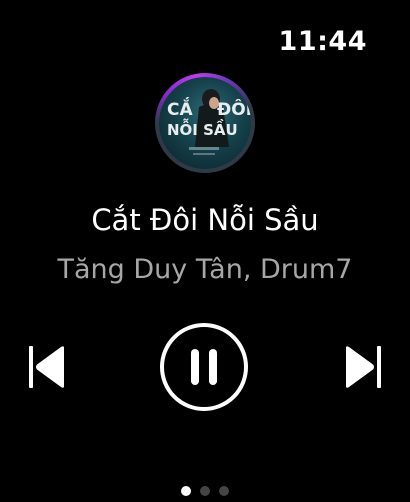 Image resolution: width=410 pixels, height=502 pixels. I want to click on svg-text: ĐÔI, so click(234, 109).